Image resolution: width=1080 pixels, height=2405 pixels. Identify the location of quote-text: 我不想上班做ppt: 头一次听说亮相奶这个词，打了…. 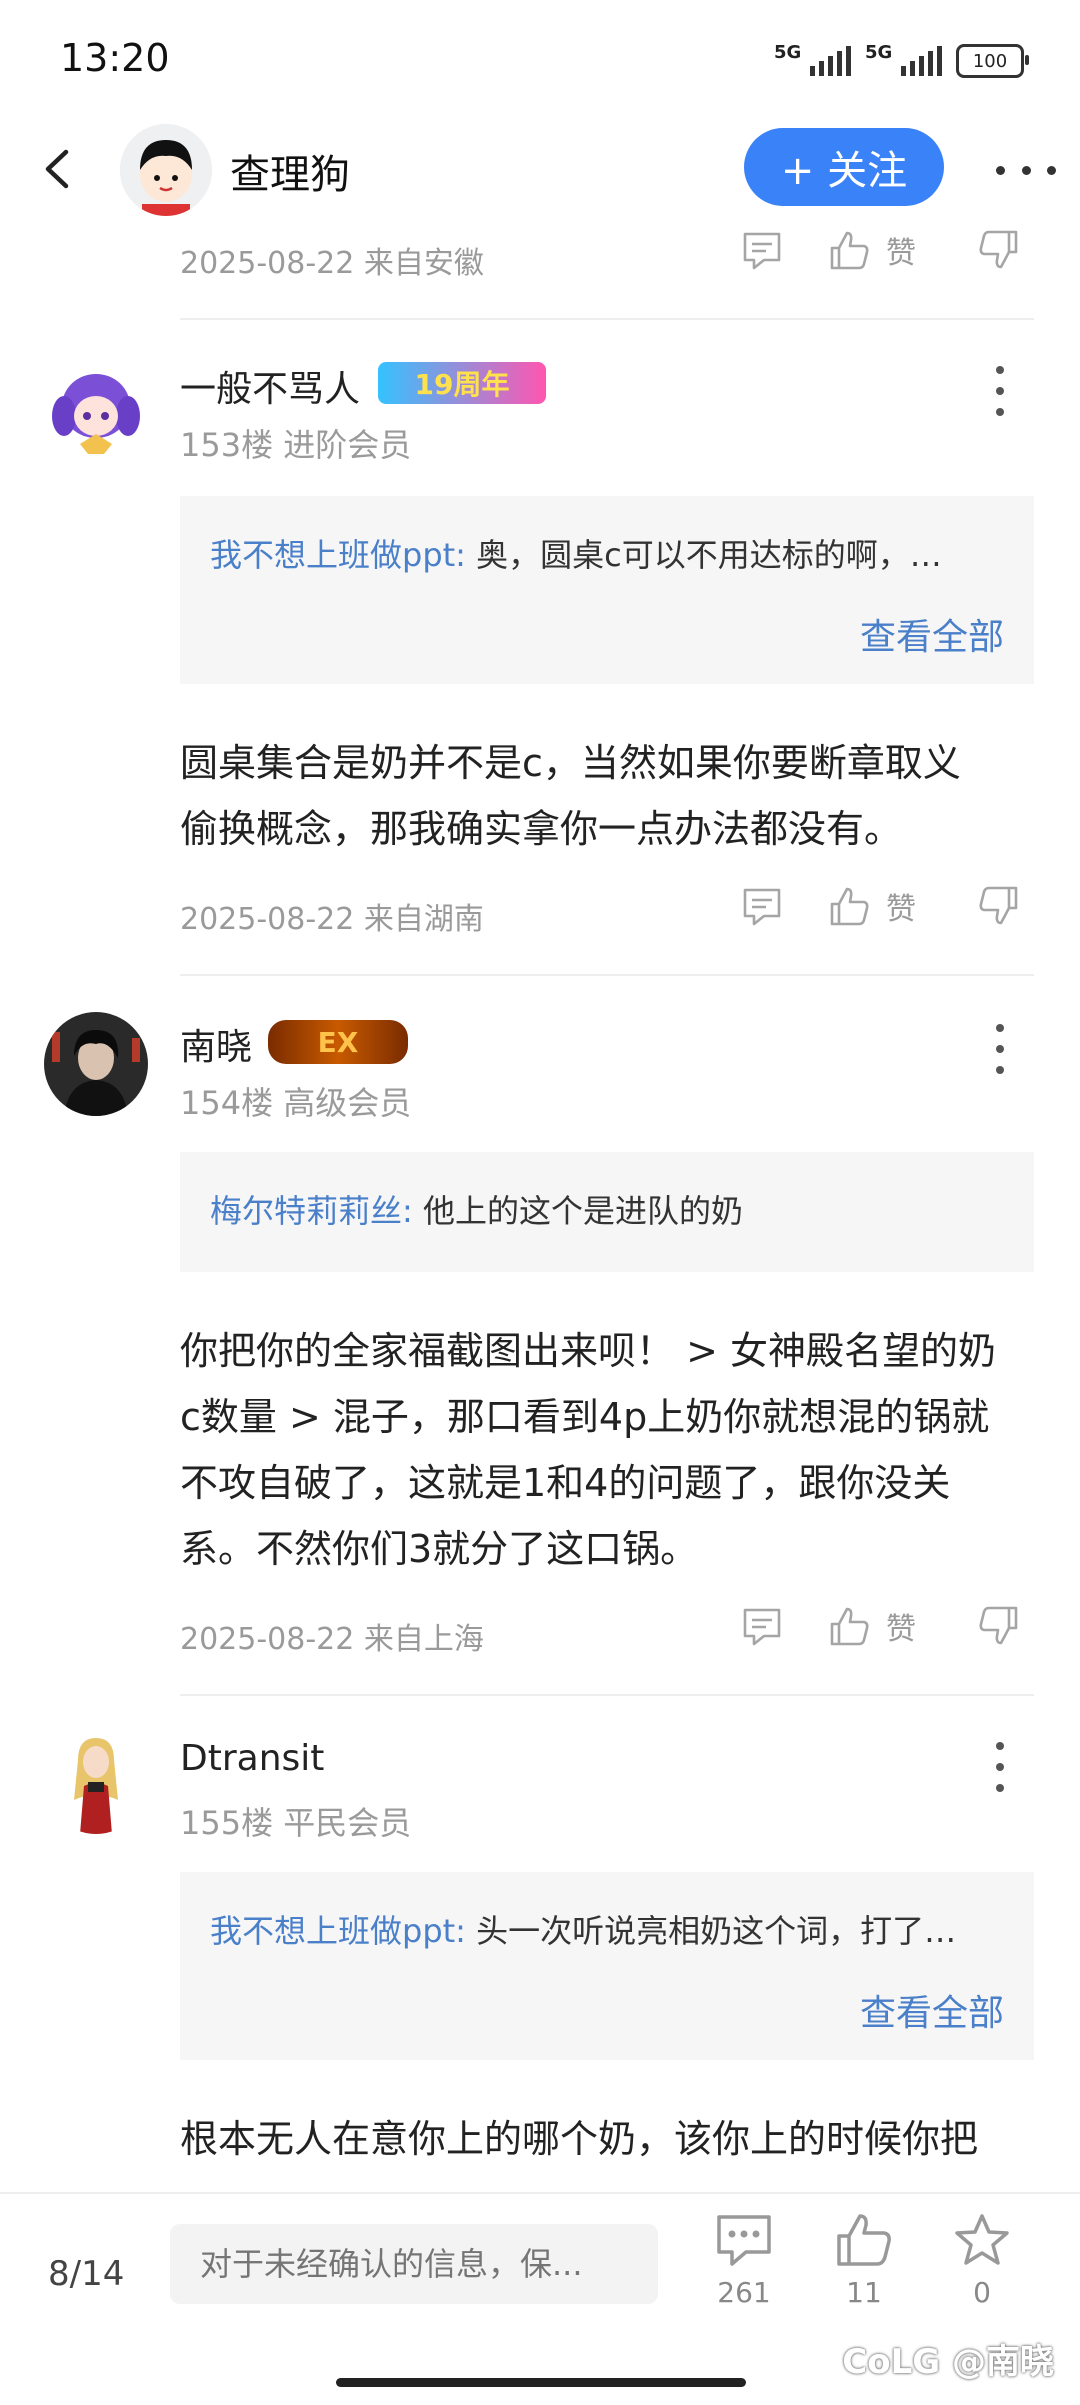
(607, 1929).